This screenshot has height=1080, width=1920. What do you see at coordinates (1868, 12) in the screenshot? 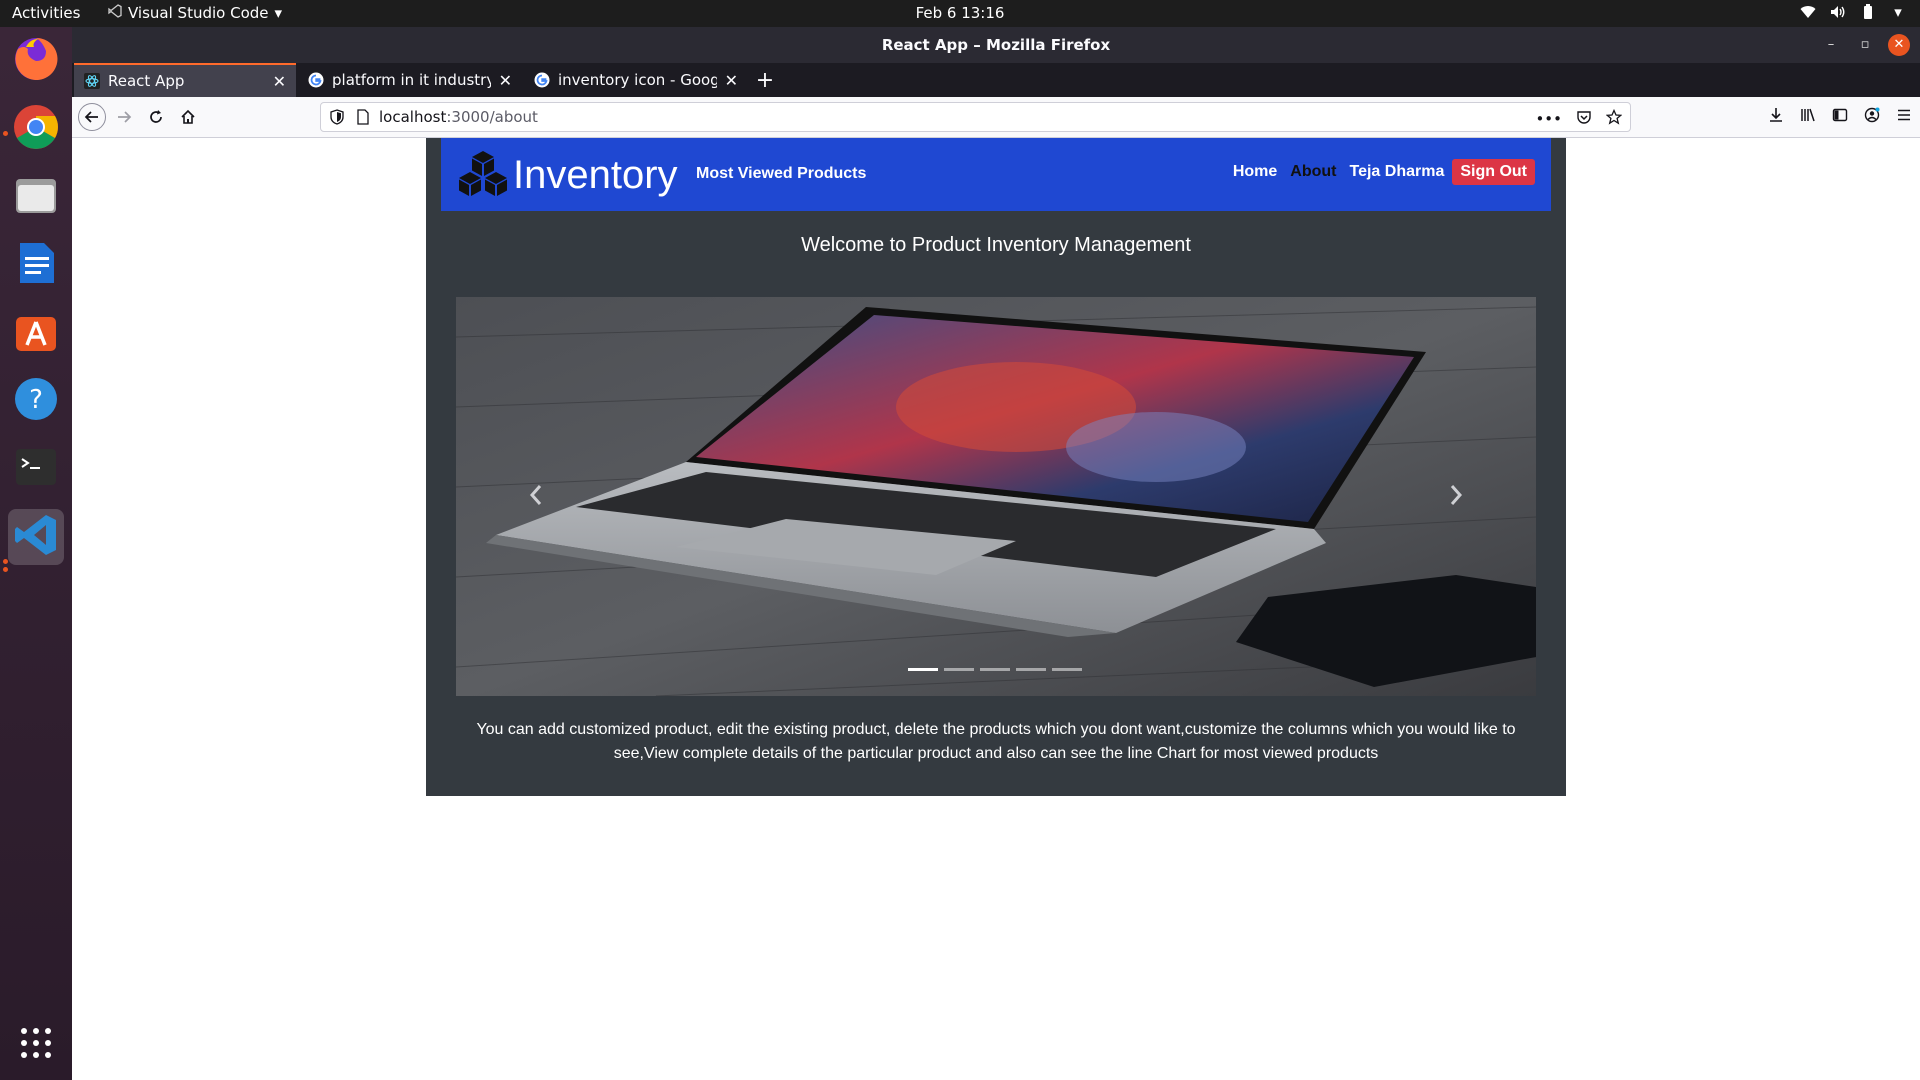
I see `battery-icon` at bounding box center [1868, 12].